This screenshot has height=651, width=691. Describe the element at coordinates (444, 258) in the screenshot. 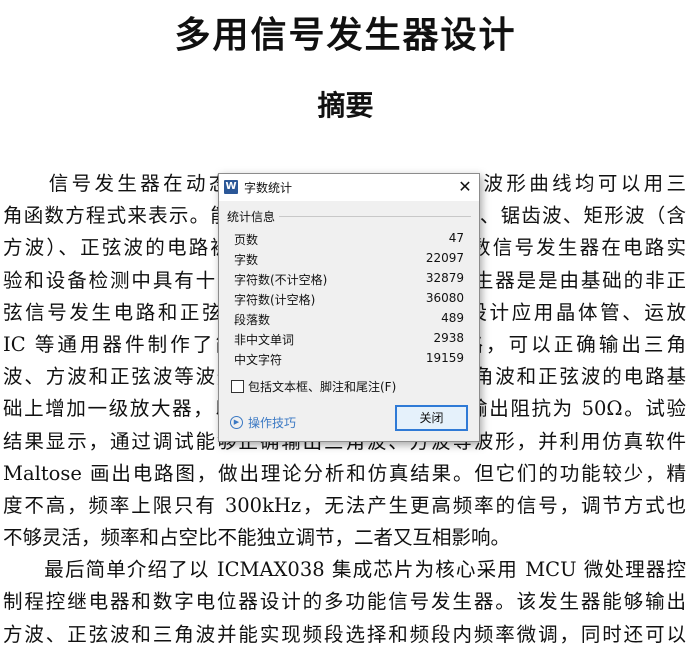

I see `stat-value: 22097` at that location.